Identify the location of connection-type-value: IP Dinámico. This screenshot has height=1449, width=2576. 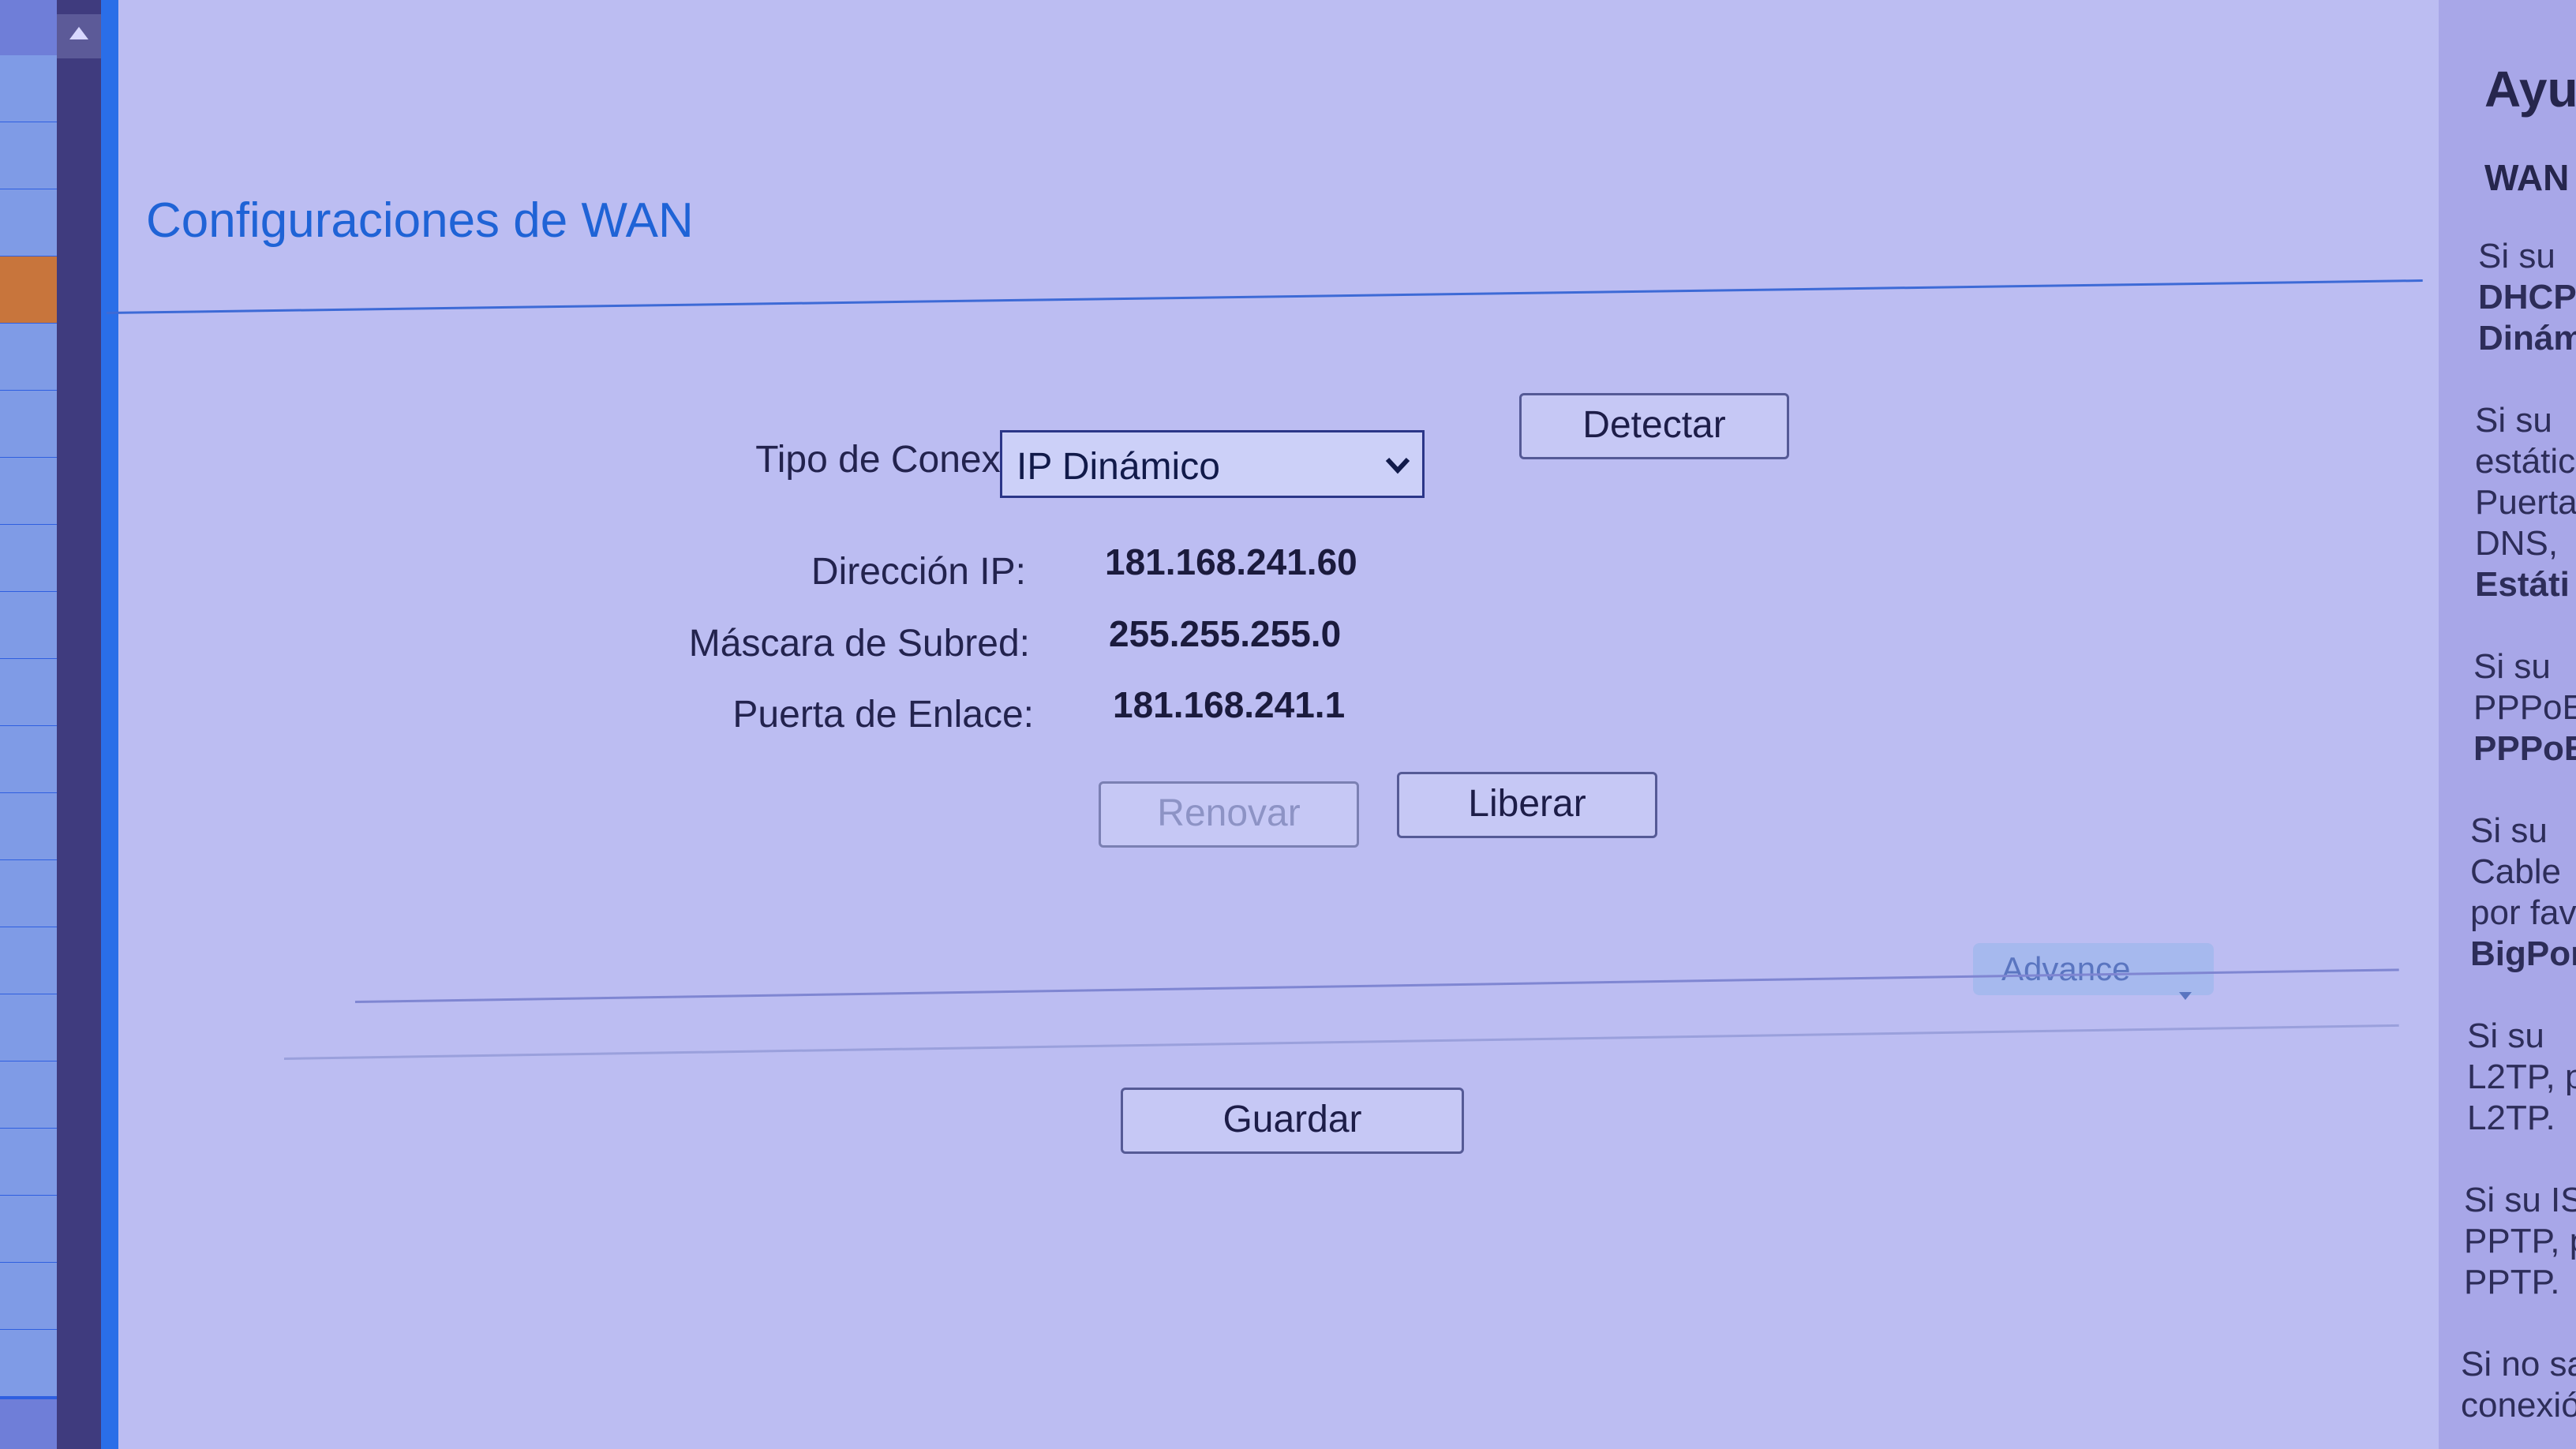
(1118, 467).